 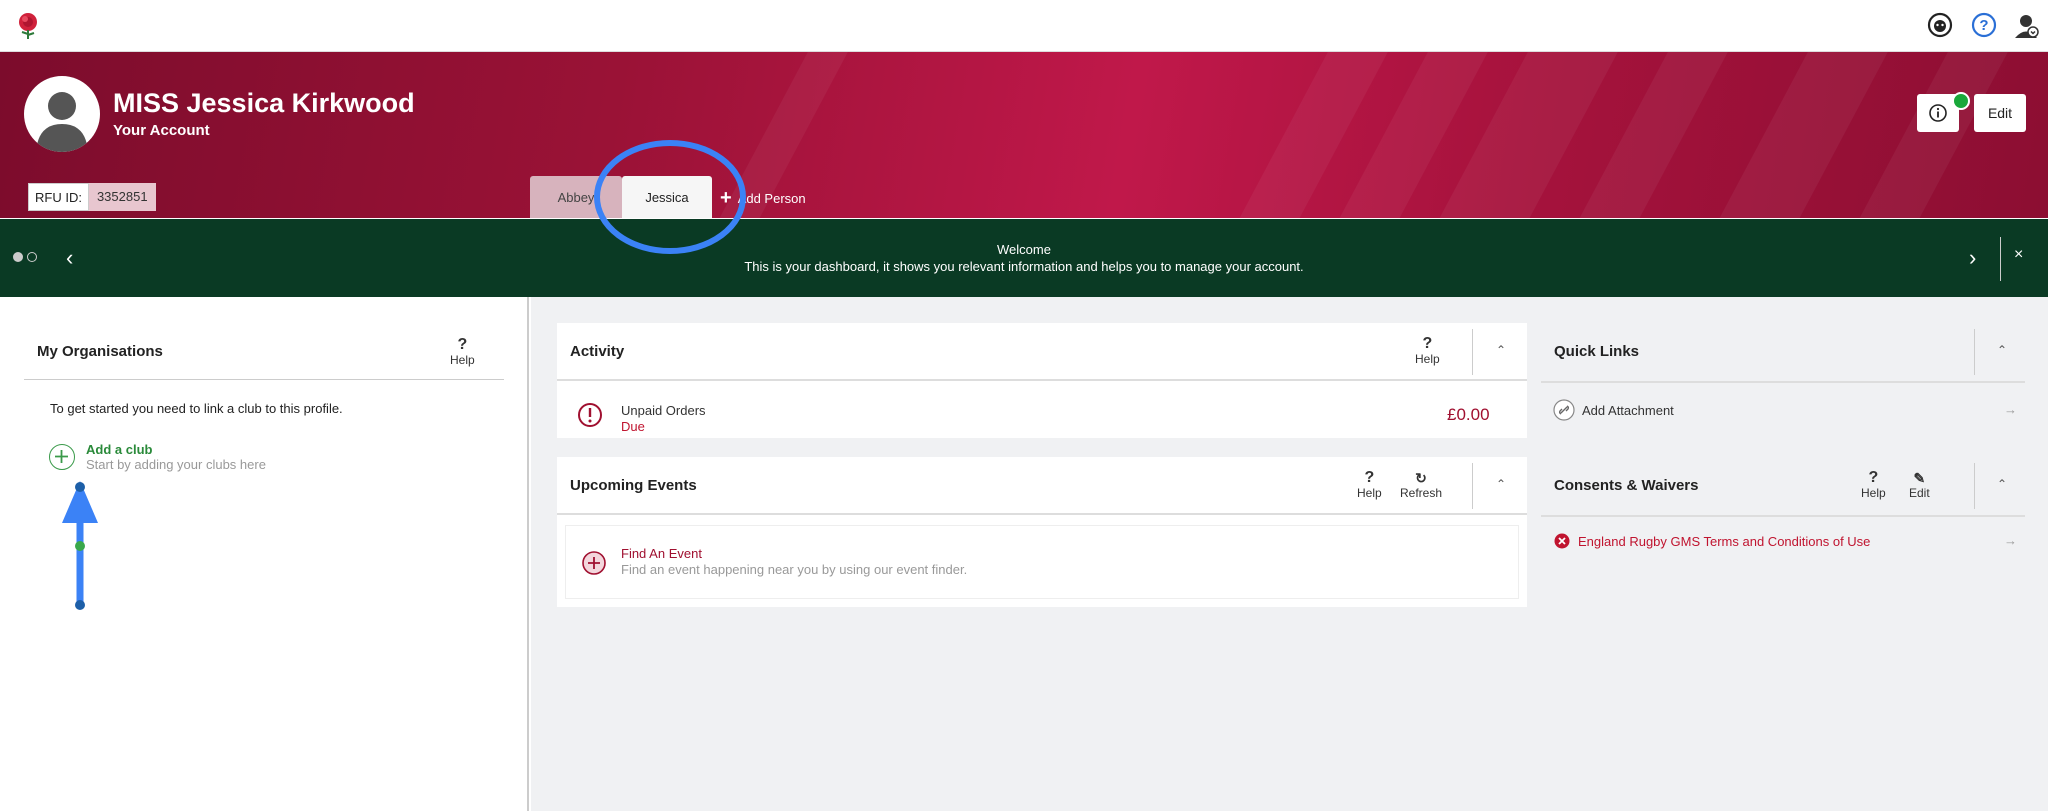 What do you see at coordinates (2000, 113) in the screenshot?
I see `edit-profile-button: Edit` at bounding box center [2000, 113].